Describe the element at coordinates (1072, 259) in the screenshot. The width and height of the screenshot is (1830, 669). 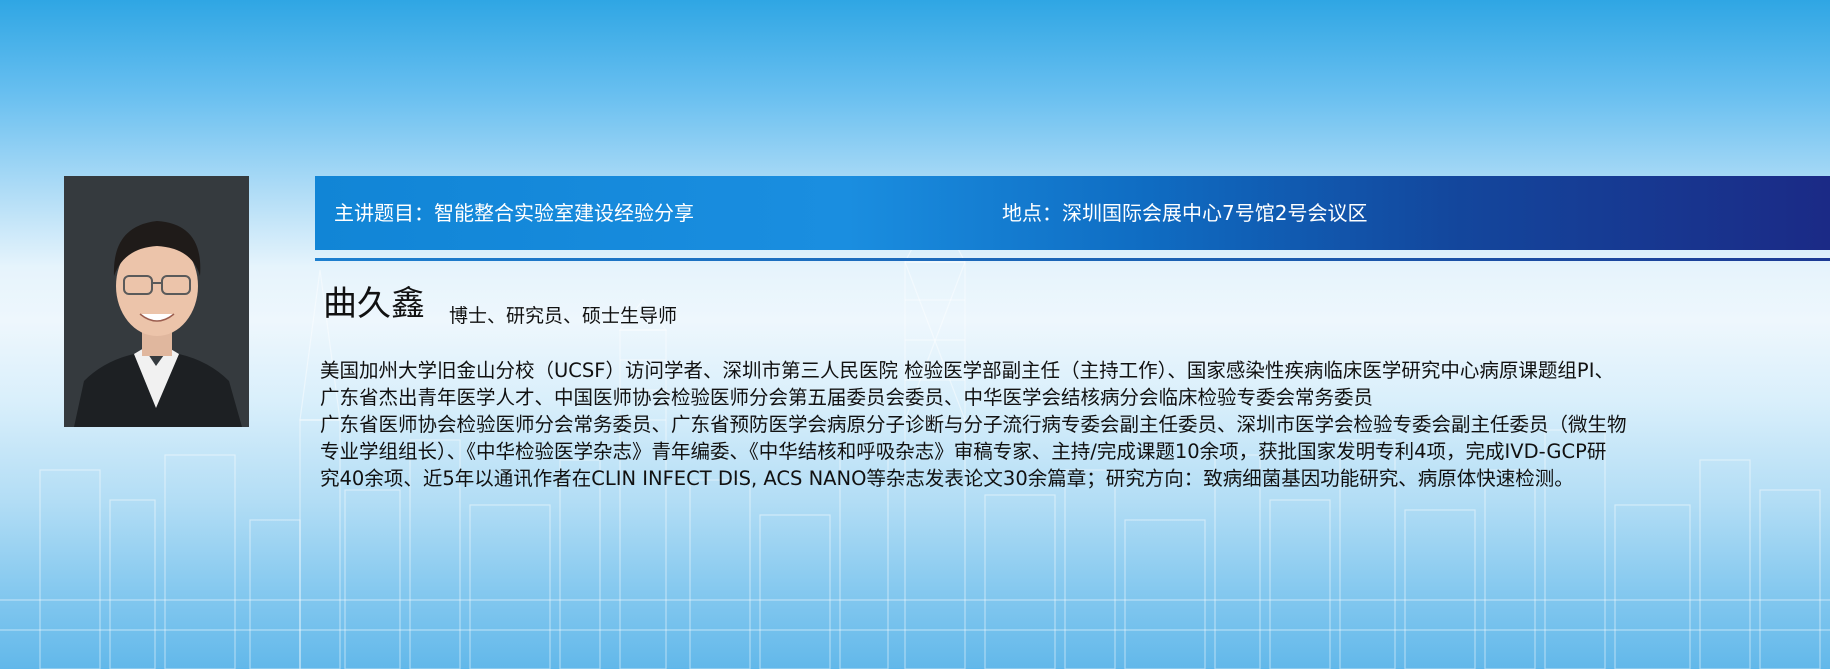
I see `banner-divider` at that location.